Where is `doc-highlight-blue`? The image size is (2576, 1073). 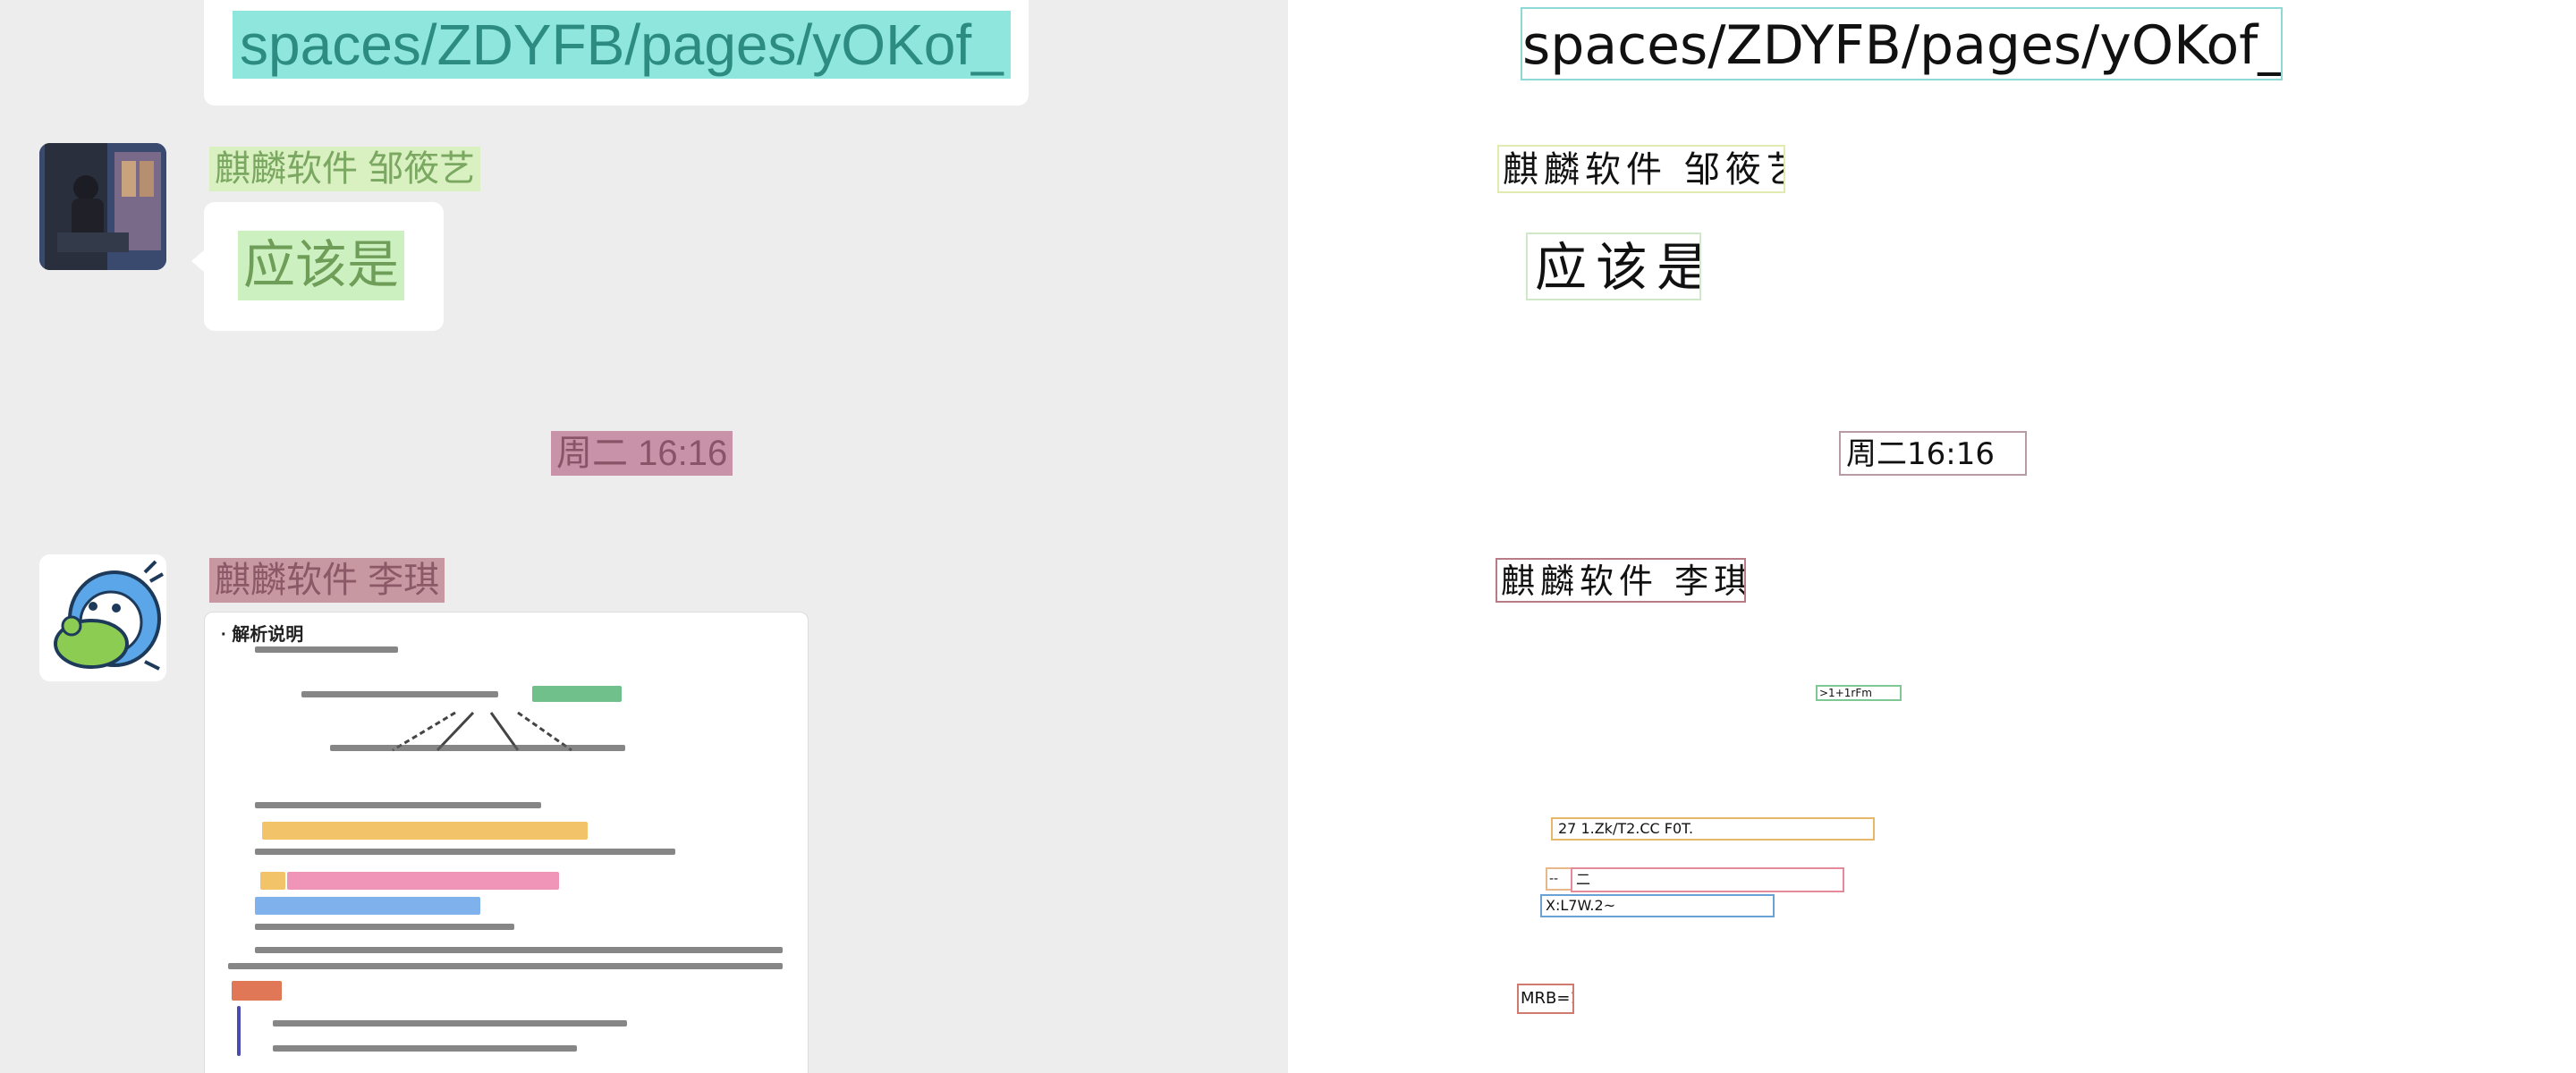 doc-highlight-blue is located at coordinates (367, 906).